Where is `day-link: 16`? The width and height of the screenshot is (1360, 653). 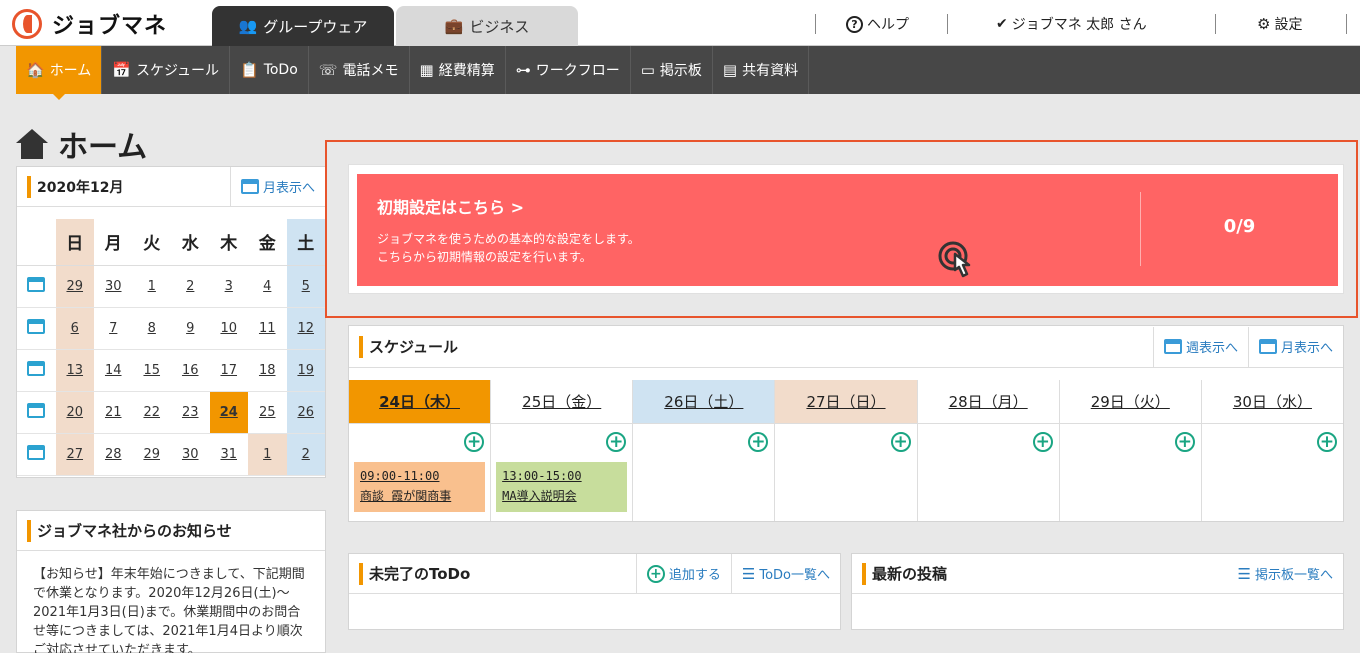 day-link: 16 is located at coordinates (190, 370).